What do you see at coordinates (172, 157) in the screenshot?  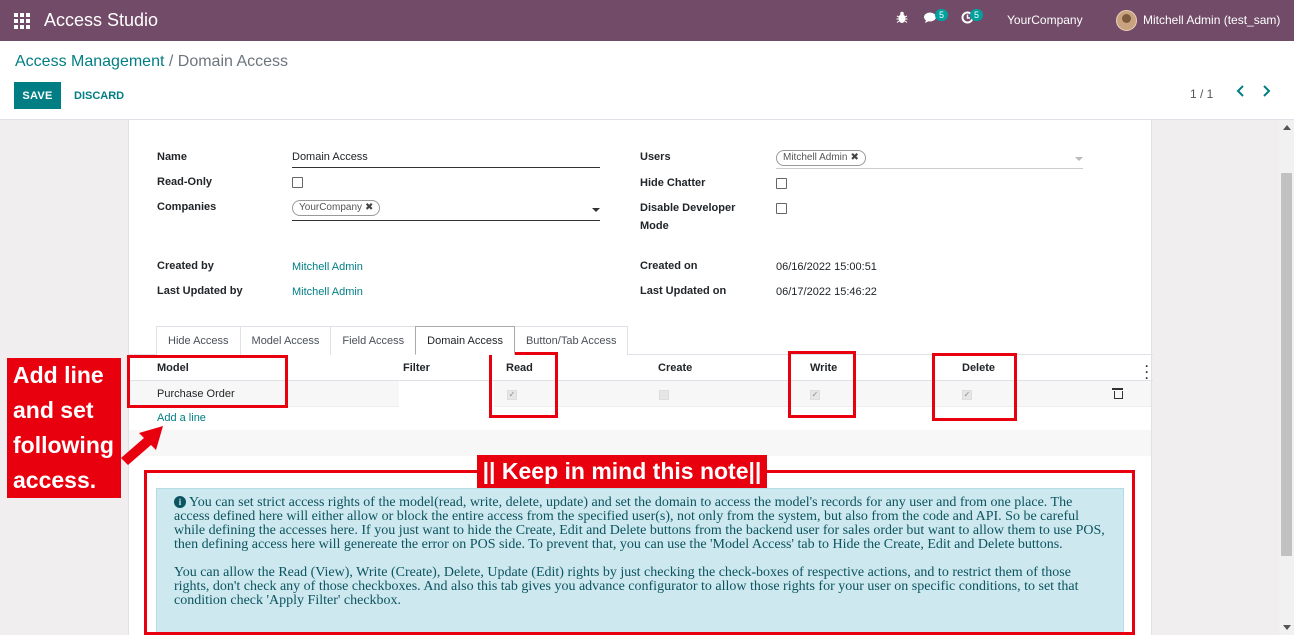 I see `name-label: Name` at bounding box center [172, 157].